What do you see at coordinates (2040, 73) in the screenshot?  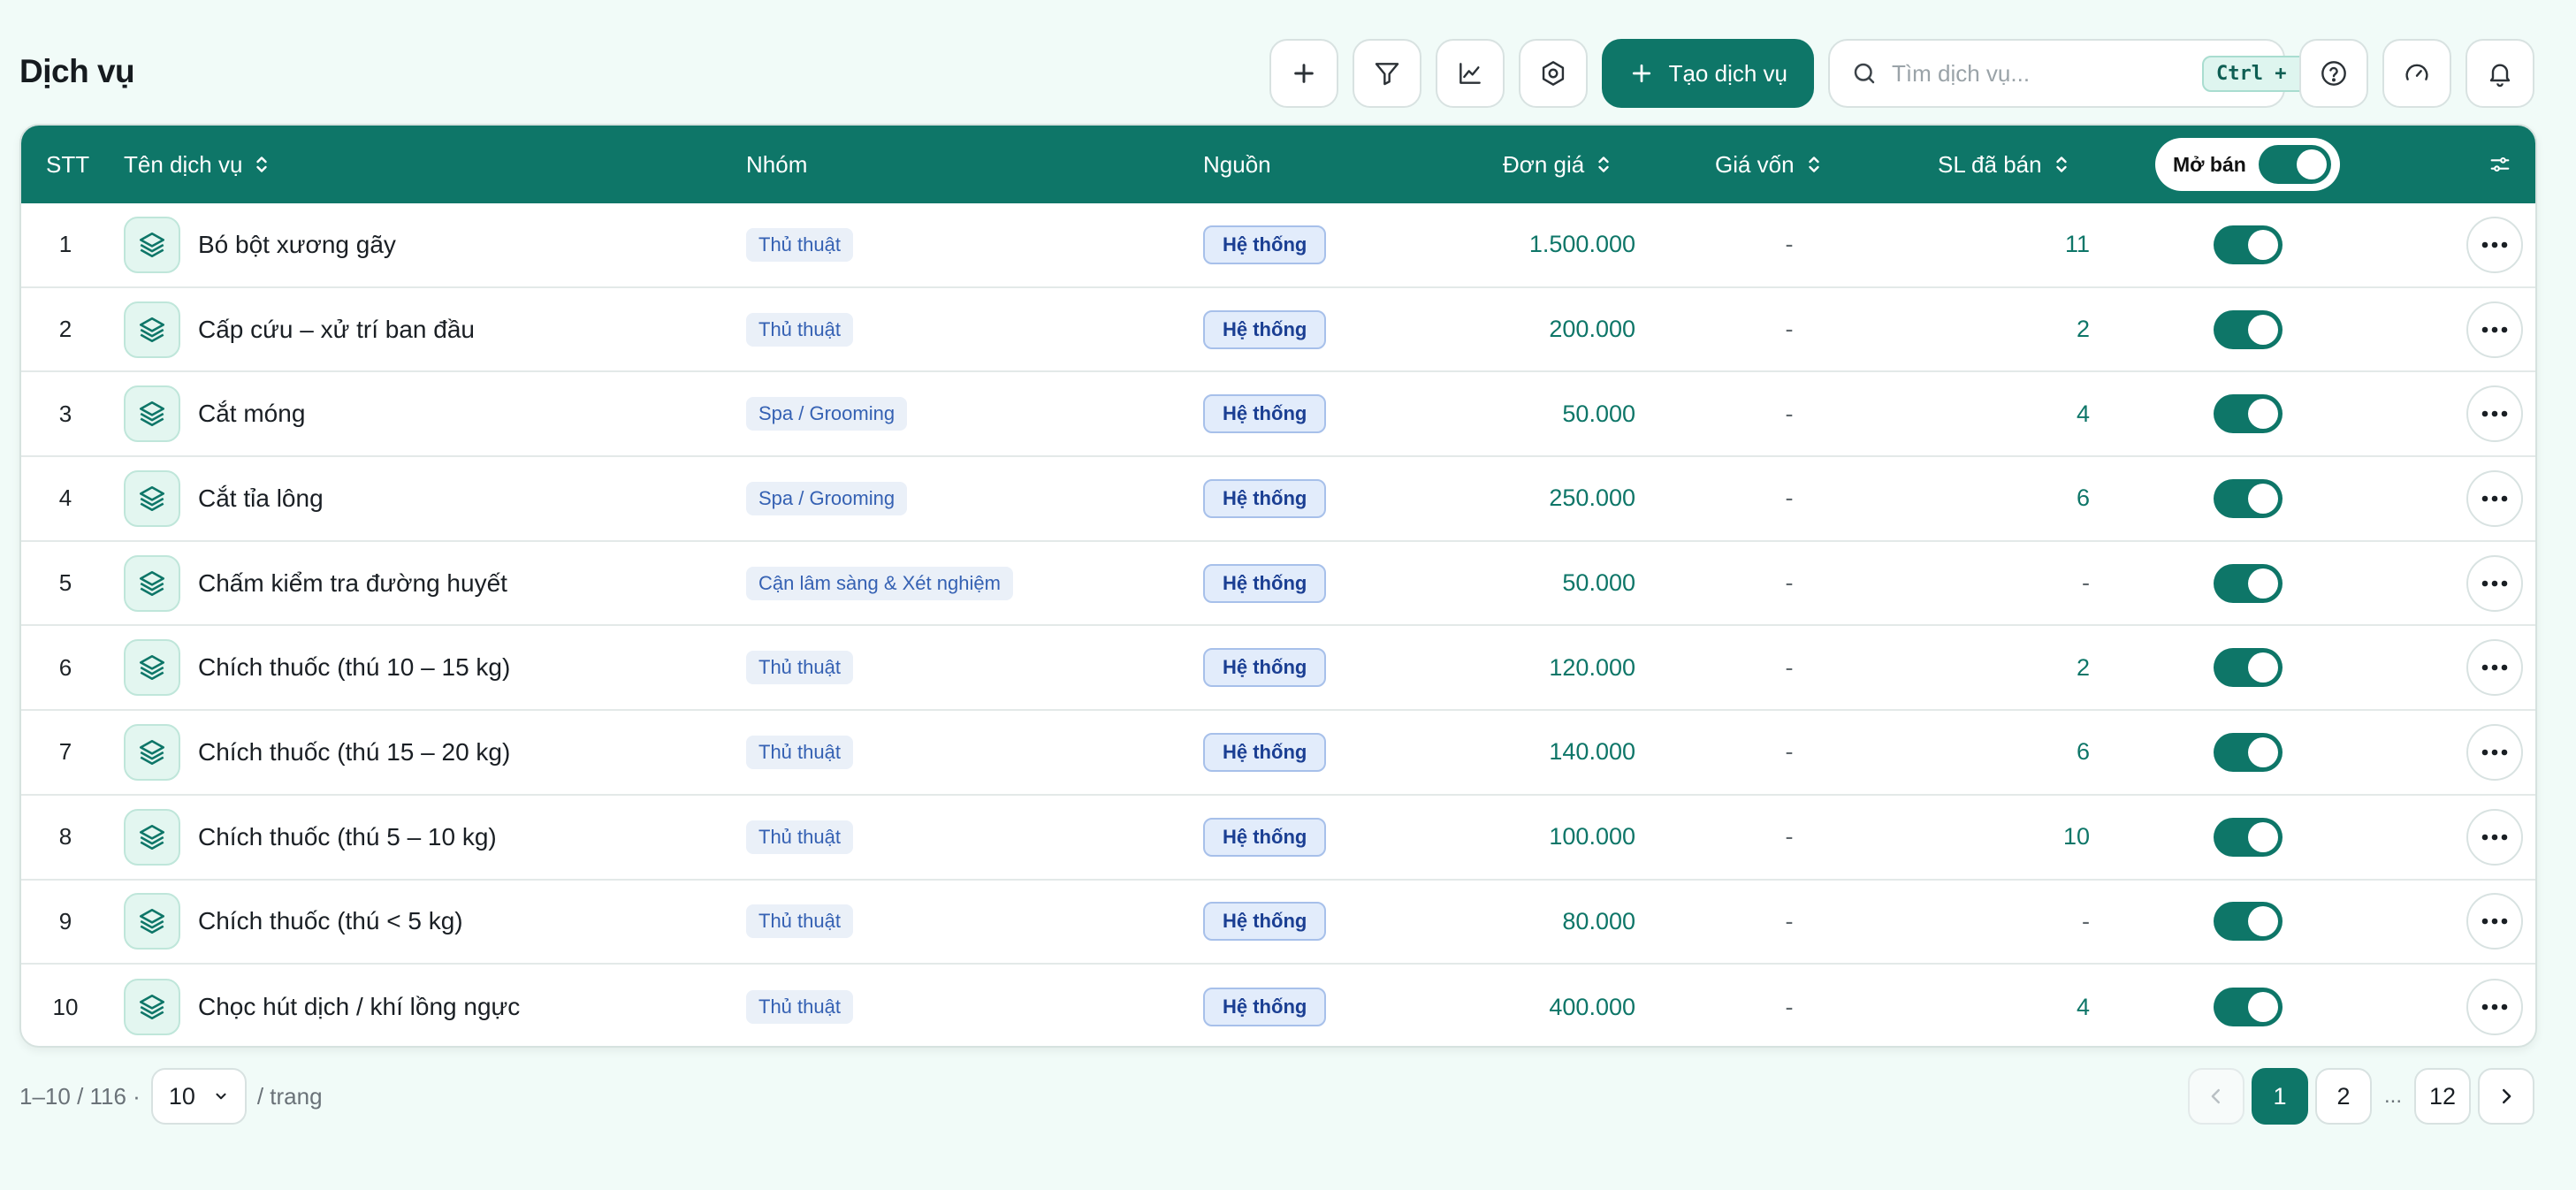 I see `search-input` at bounding box center [2040, 73].